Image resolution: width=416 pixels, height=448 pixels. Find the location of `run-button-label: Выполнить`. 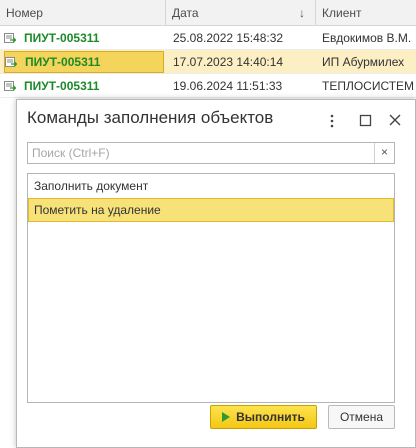

run-button-label: Выполнить is located at coordinates (270, 417).